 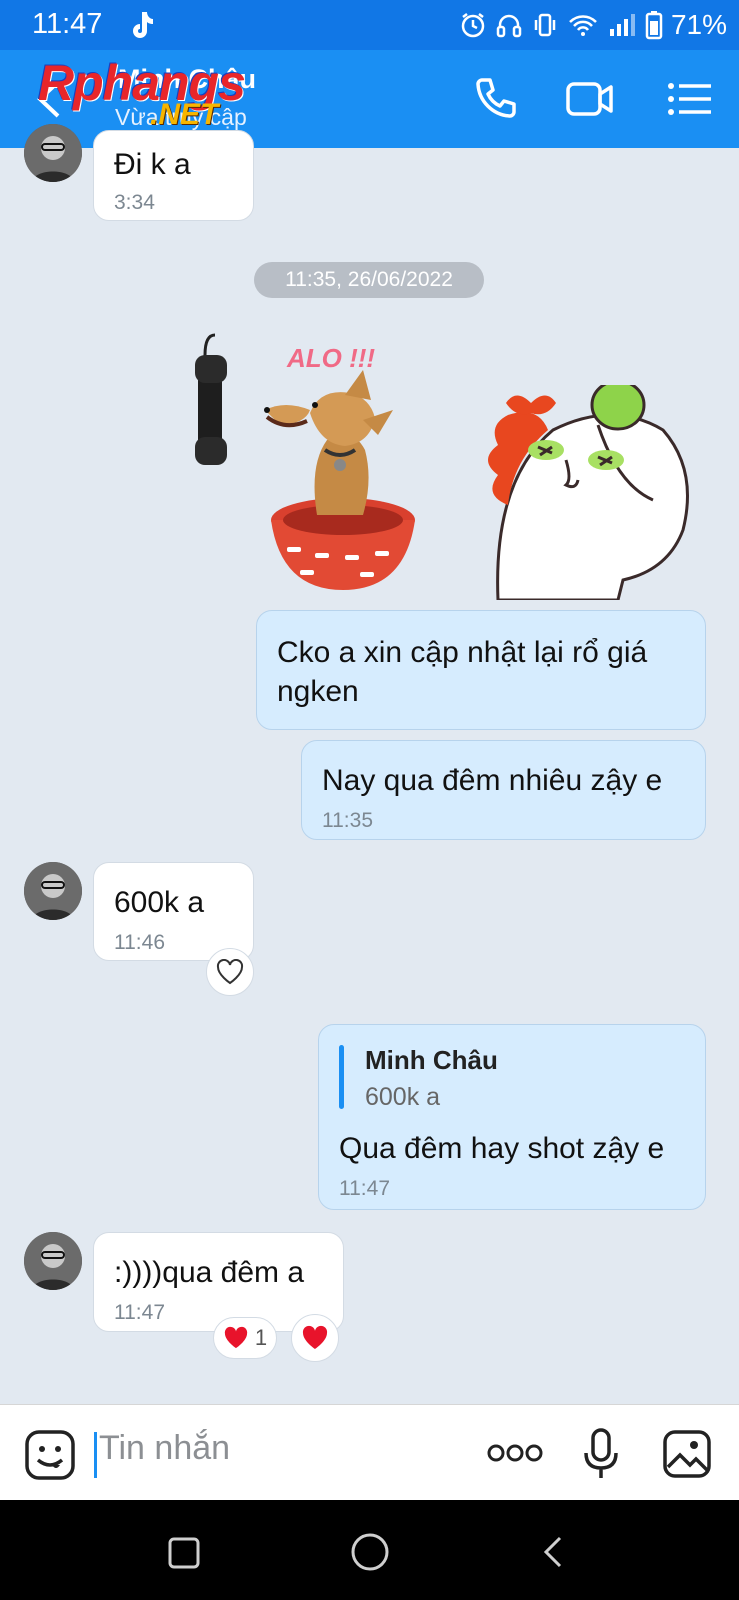 I want to click on message-bubble-outgoing: Nay qua đêm nhiêu zậy e 11:35, so click(x=503, y=790).